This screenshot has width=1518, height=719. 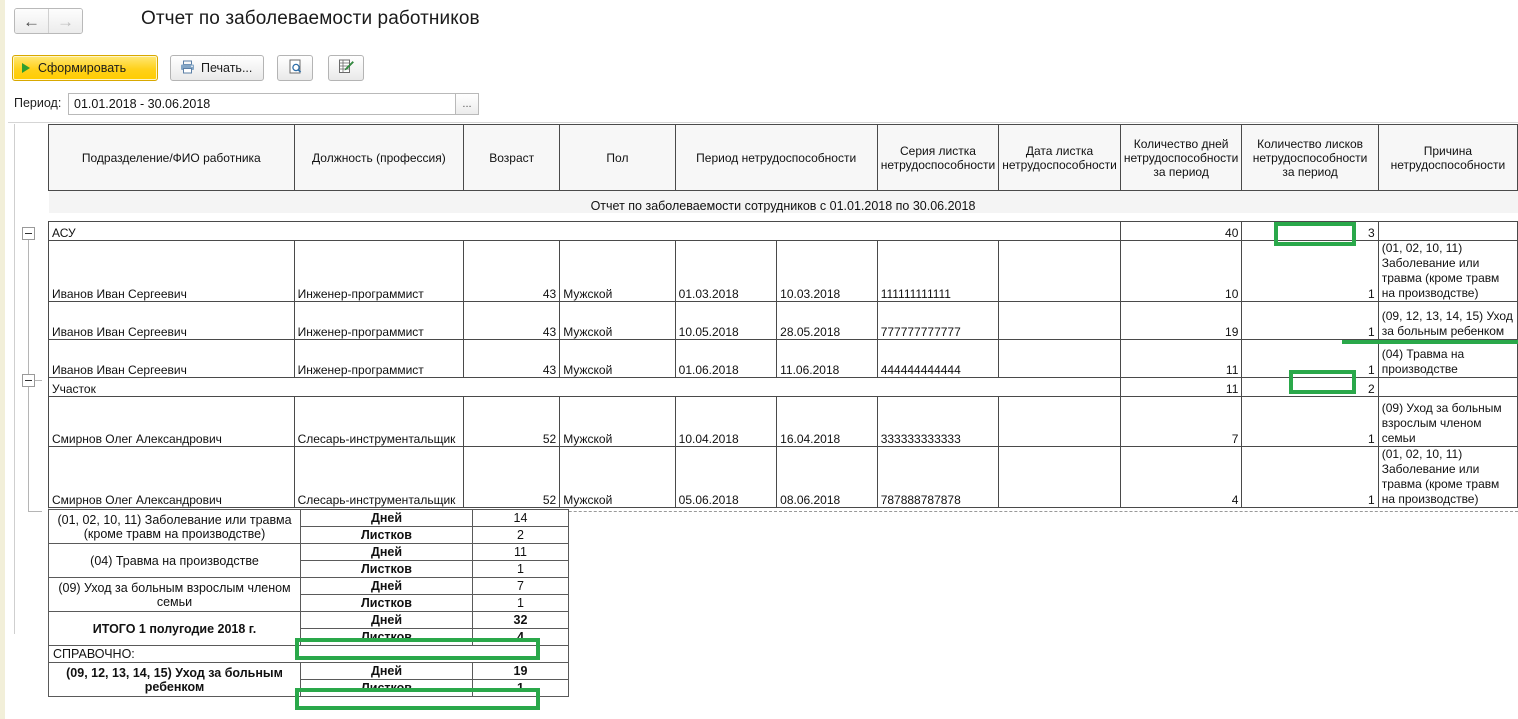 I want to click on summary-sheets-total: 4, so click(x=520, y=637).